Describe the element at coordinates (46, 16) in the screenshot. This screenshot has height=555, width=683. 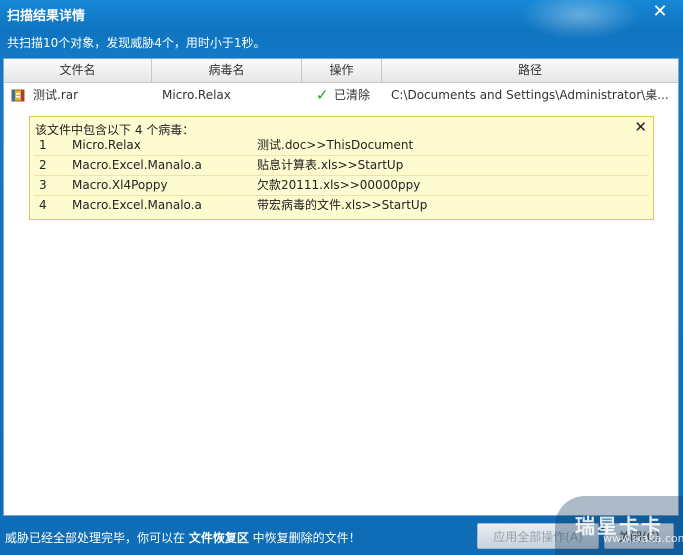
I see `window-title: 扫描结果详情` at that location.